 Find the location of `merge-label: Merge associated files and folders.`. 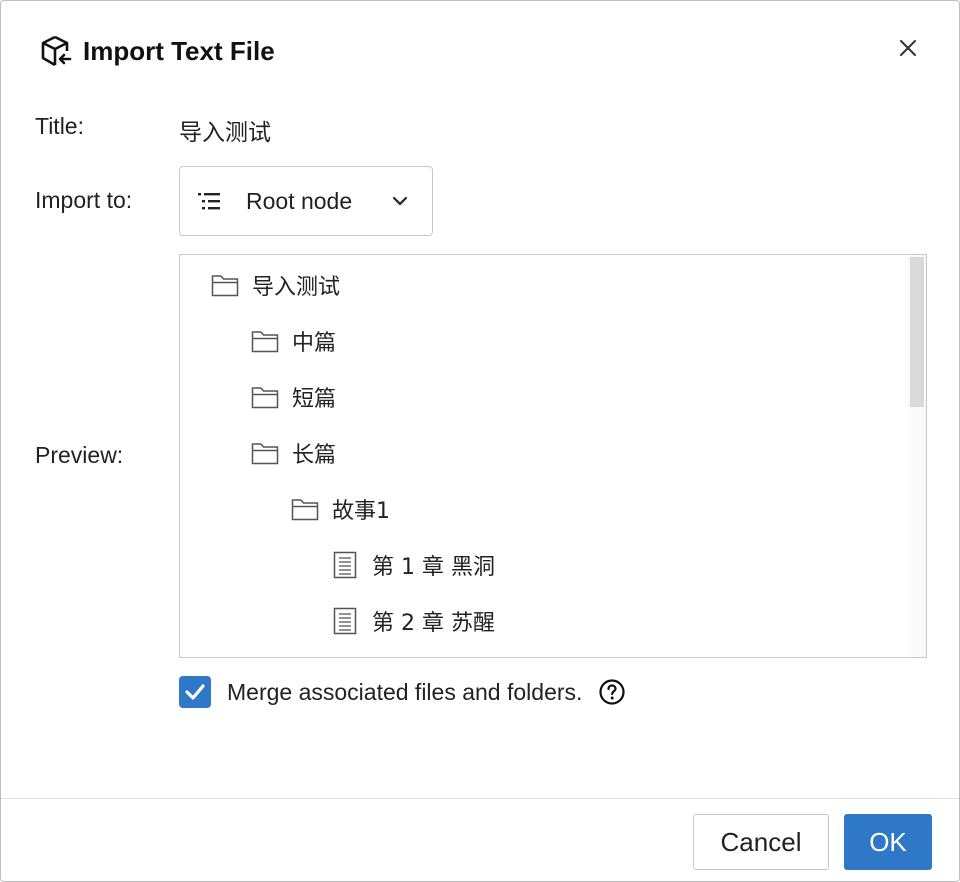

merge-label: Merge associated files and folders. is located at coordinates (404, 692).